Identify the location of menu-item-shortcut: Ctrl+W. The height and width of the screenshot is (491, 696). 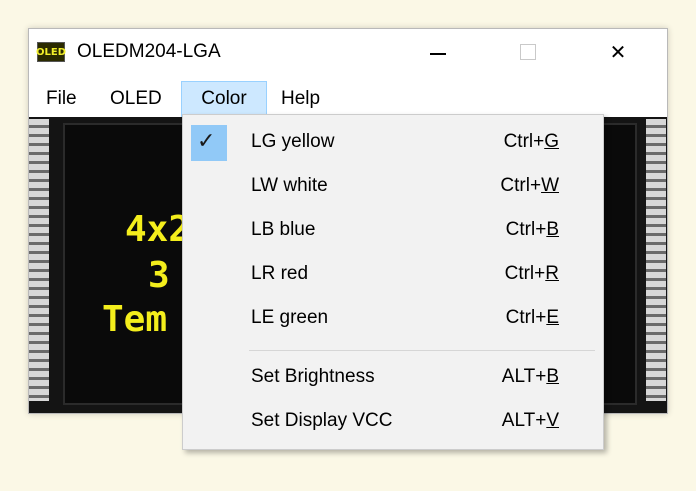
(529, 185).